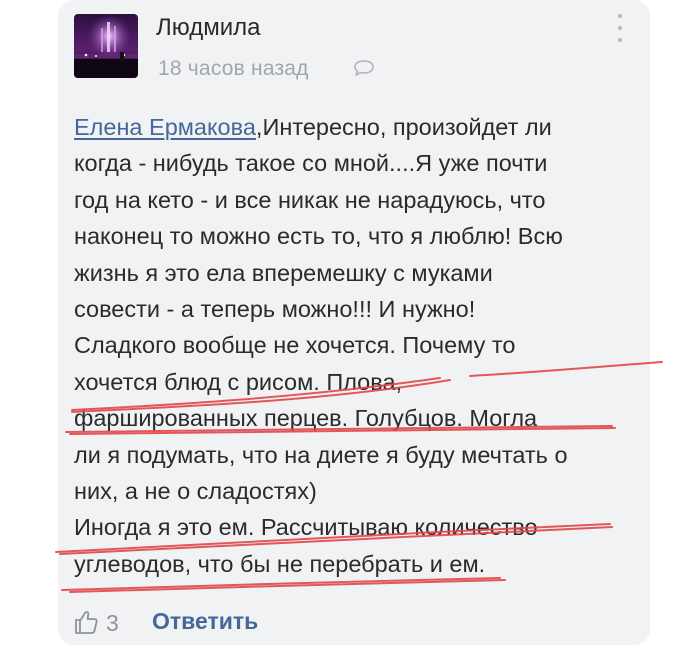 The image size is (680, 645). I want to click on avatar, so click(106, 46).